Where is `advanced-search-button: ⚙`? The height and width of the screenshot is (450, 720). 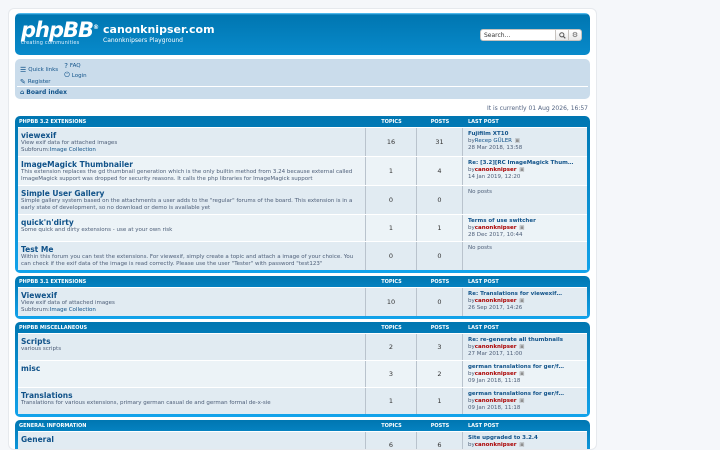
advanced-search-button: ⚙ is located at coordinates (575, 35).